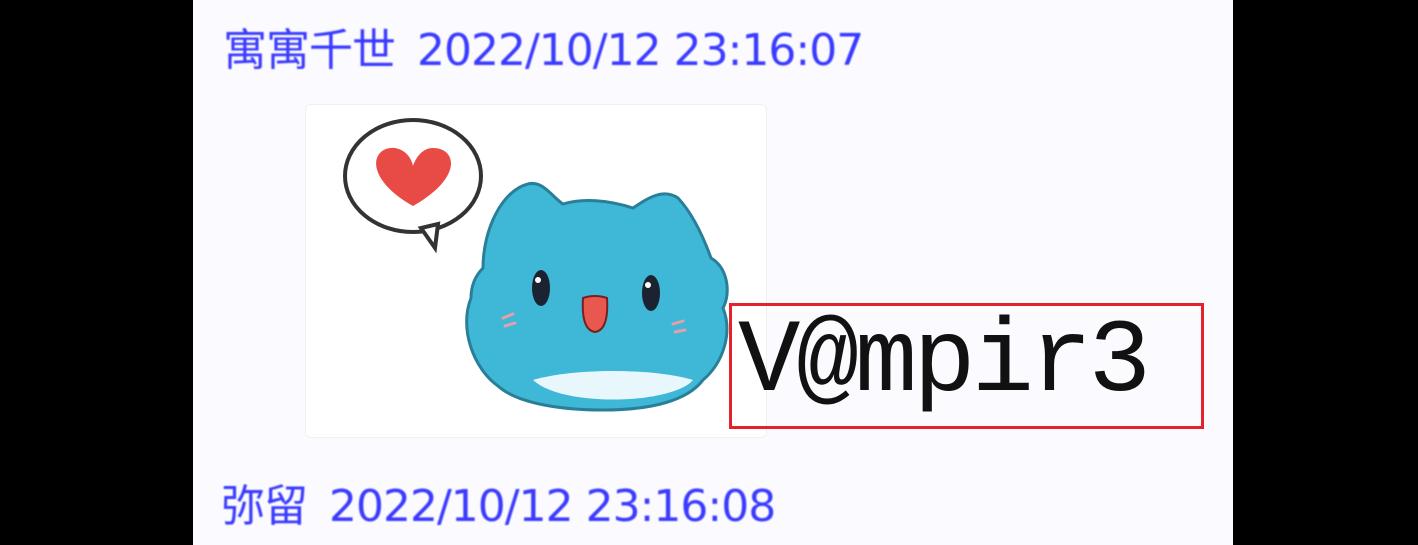  I want to click on sender-name: 寓寓千世, so click(309, 50).